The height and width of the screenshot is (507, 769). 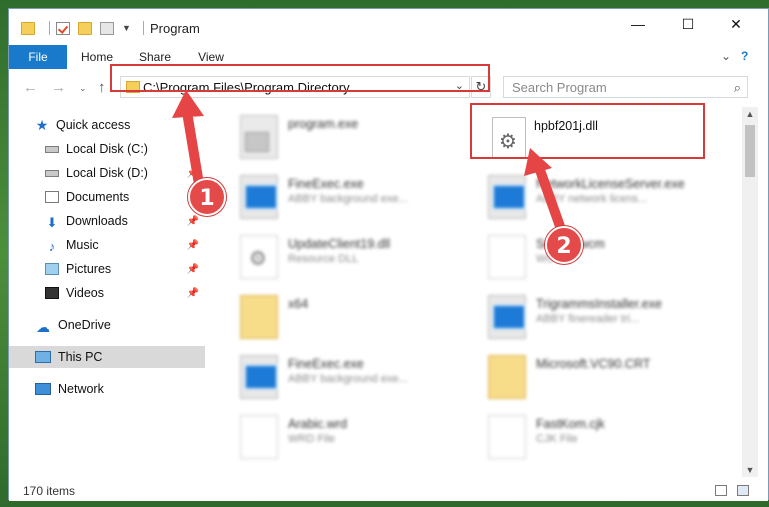 What do you see at coordinates (207, 197) in the screenshot?
I see `callout-badge-1: 1` at bounding box center [207, 197].